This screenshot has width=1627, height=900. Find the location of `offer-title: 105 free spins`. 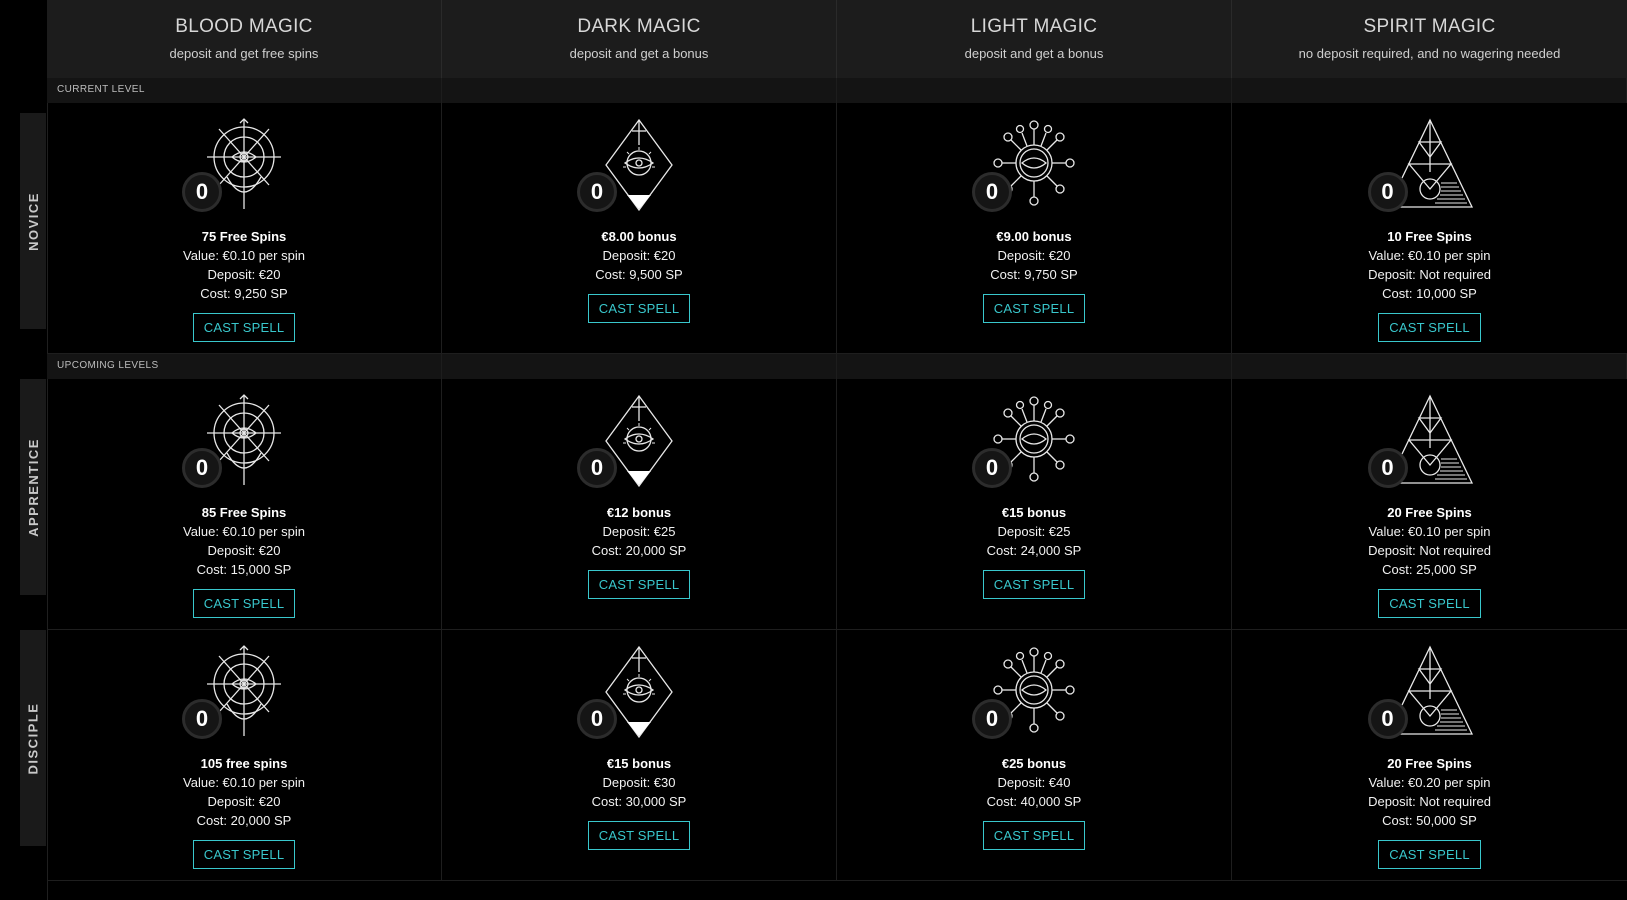

offer-title: 105 free spins is located at coordinates (244, 763).